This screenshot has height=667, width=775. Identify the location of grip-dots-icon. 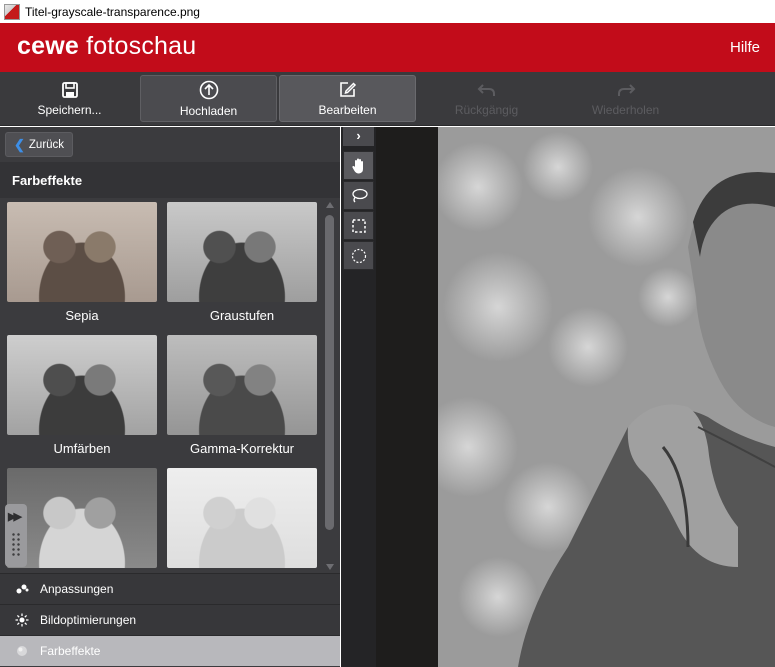
(16, 545).